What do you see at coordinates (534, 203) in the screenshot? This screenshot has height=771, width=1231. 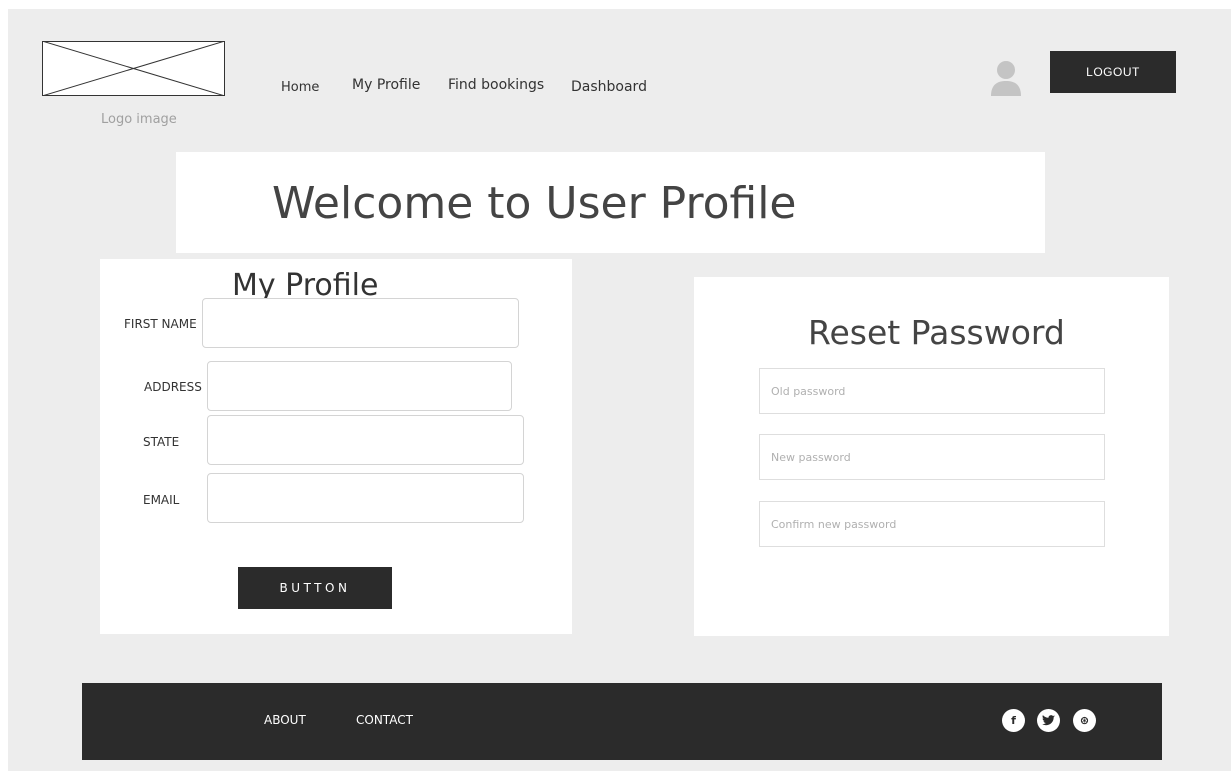 I see `page-title: Welcome to User Profile` at bounding box center [534, 203].